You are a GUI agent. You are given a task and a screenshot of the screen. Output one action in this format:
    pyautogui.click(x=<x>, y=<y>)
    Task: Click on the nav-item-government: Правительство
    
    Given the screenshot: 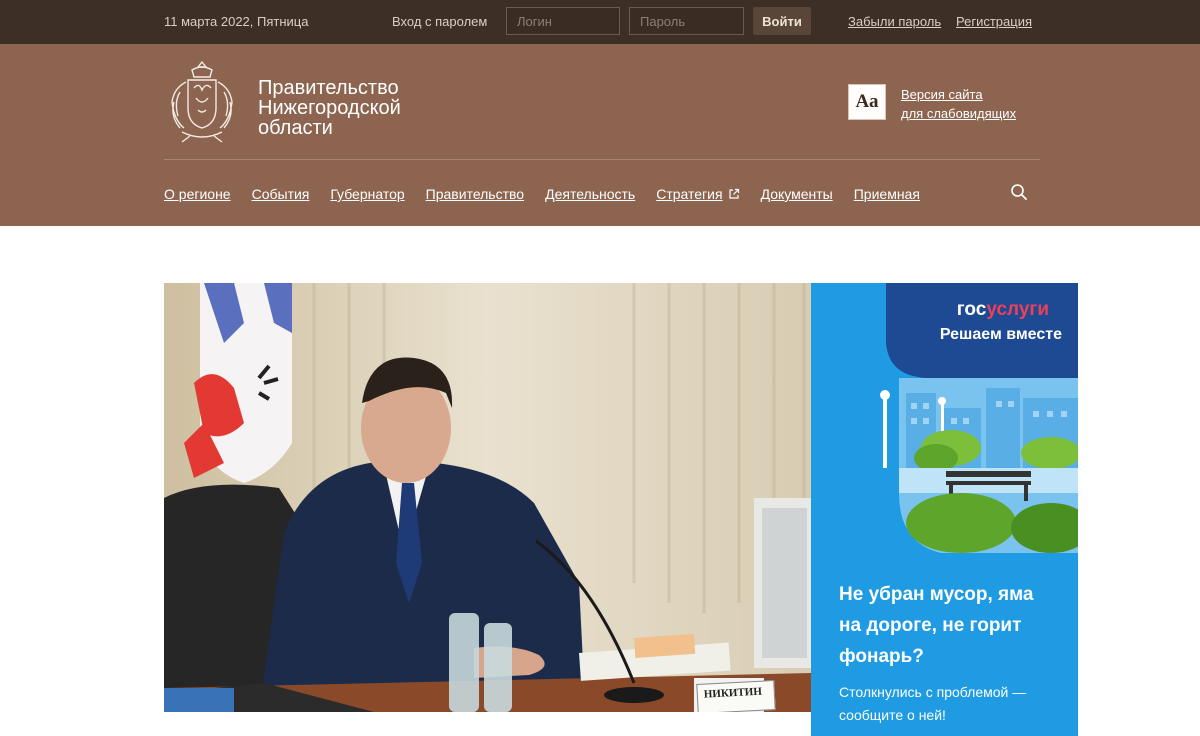 What is the action you would take?
    pyautogui.click(x=475, y=194)
    